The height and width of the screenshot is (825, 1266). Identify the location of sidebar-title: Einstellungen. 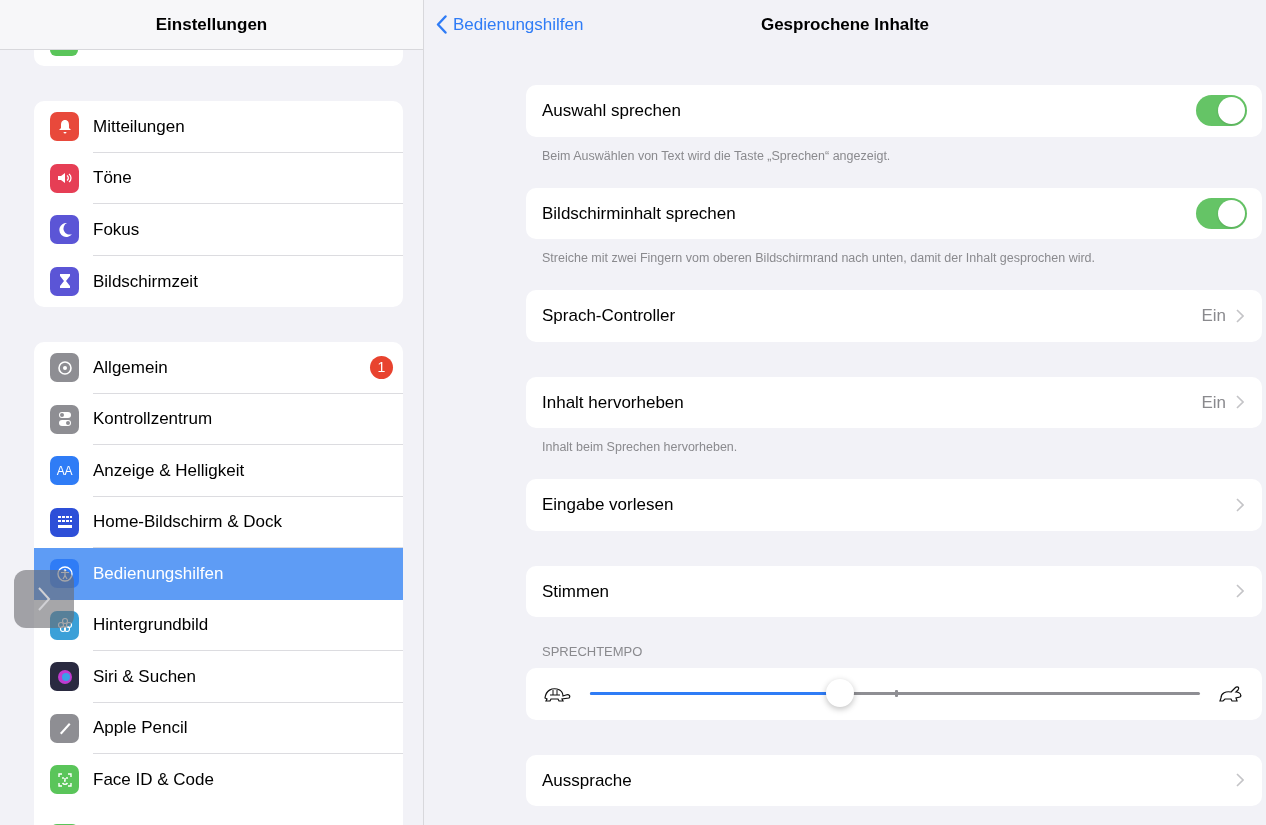
(211, 24).